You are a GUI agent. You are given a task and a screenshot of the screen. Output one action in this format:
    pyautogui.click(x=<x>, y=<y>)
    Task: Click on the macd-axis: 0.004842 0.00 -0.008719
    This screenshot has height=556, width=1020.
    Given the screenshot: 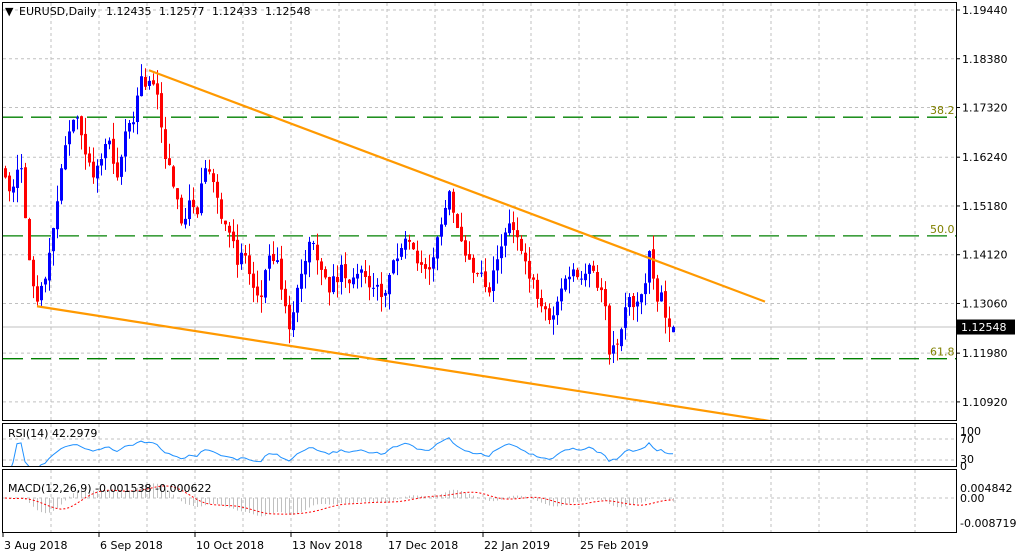 What is the action you would take?
    pyautogui.click(x=988, y=506)
    